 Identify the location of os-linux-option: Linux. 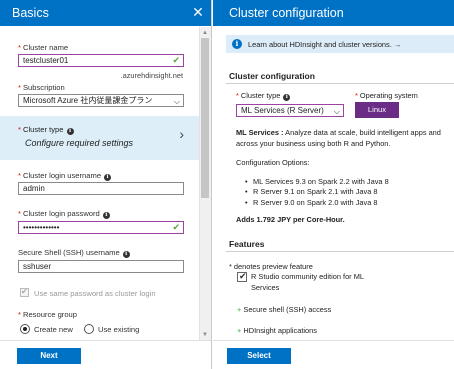
(377, 110).